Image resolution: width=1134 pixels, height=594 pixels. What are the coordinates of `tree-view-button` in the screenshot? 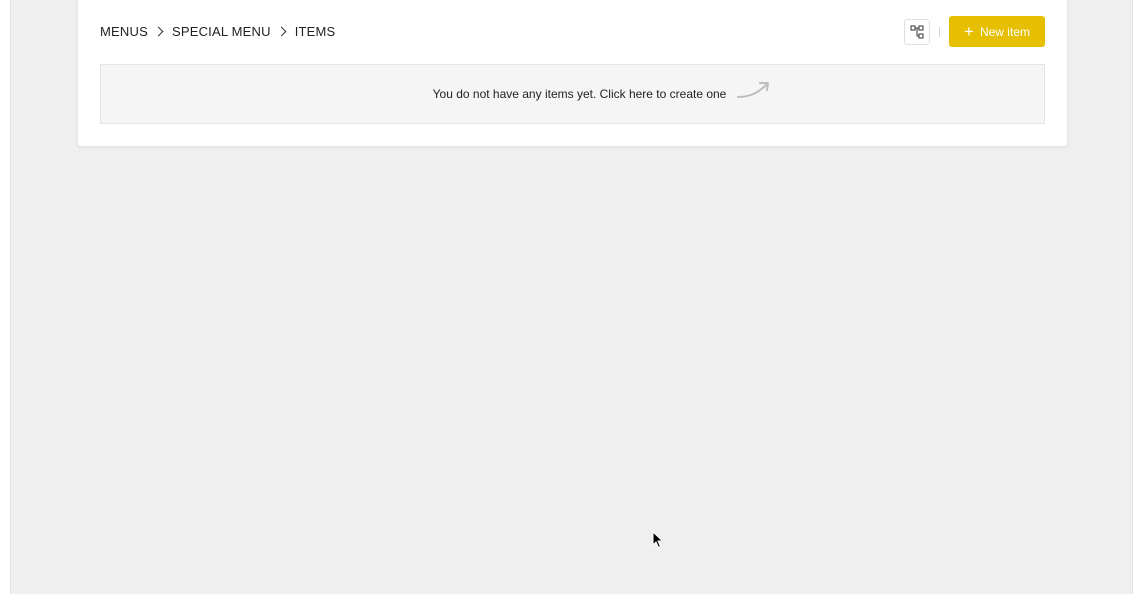 It's located at (917, 31).